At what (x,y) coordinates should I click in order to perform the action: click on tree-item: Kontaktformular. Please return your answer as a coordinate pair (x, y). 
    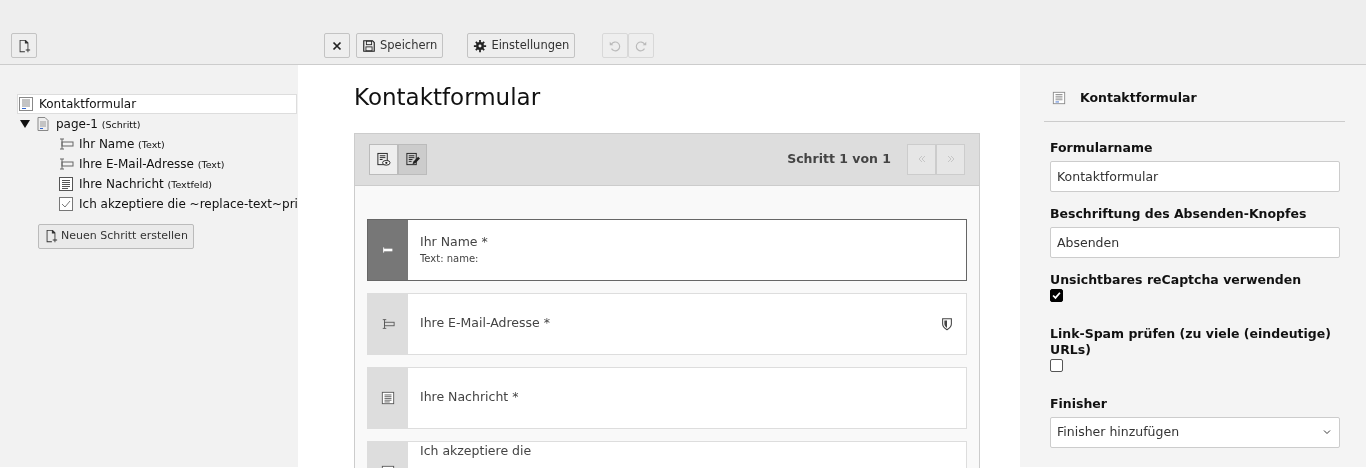
    Looking at the image, I should click on (157, 104).